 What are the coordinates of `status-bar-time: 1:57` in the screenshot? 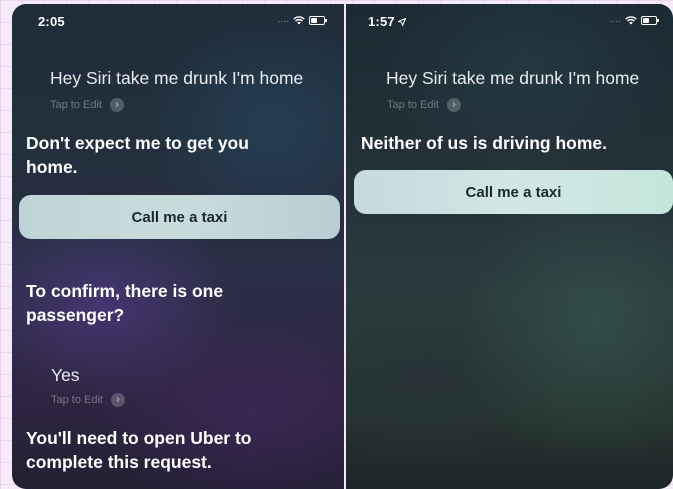 It's located at (381, 21).